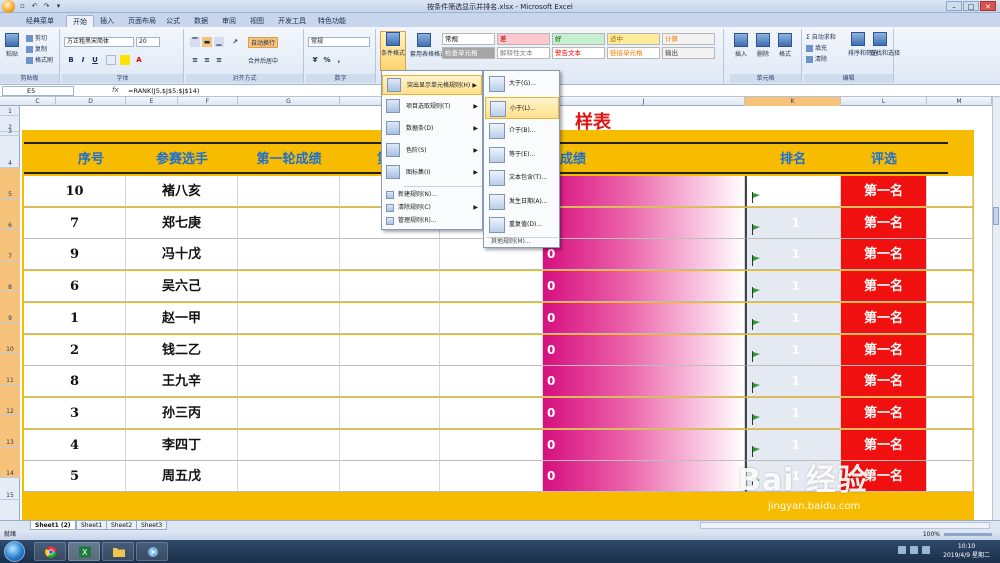  I want to click on volume-icon, so click(914, 550).